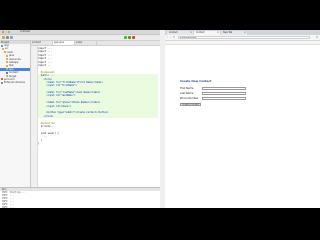 This screenshot has height=240, width=320. I want to click on open-icon, so click(3, 37).